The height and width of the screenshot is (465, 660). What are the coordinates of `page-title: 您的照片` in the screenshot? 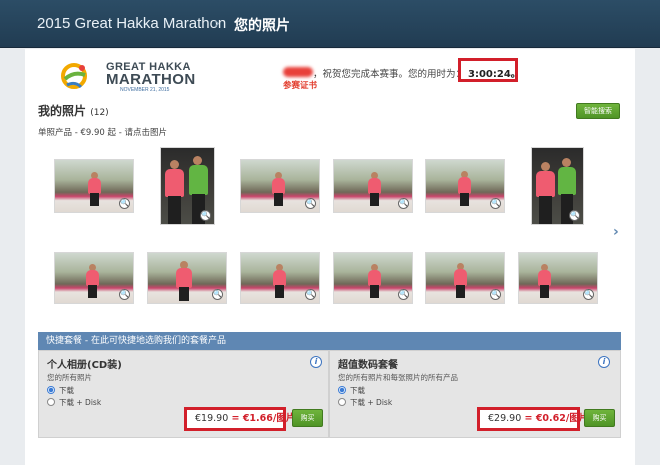 It's located at (262, 26).